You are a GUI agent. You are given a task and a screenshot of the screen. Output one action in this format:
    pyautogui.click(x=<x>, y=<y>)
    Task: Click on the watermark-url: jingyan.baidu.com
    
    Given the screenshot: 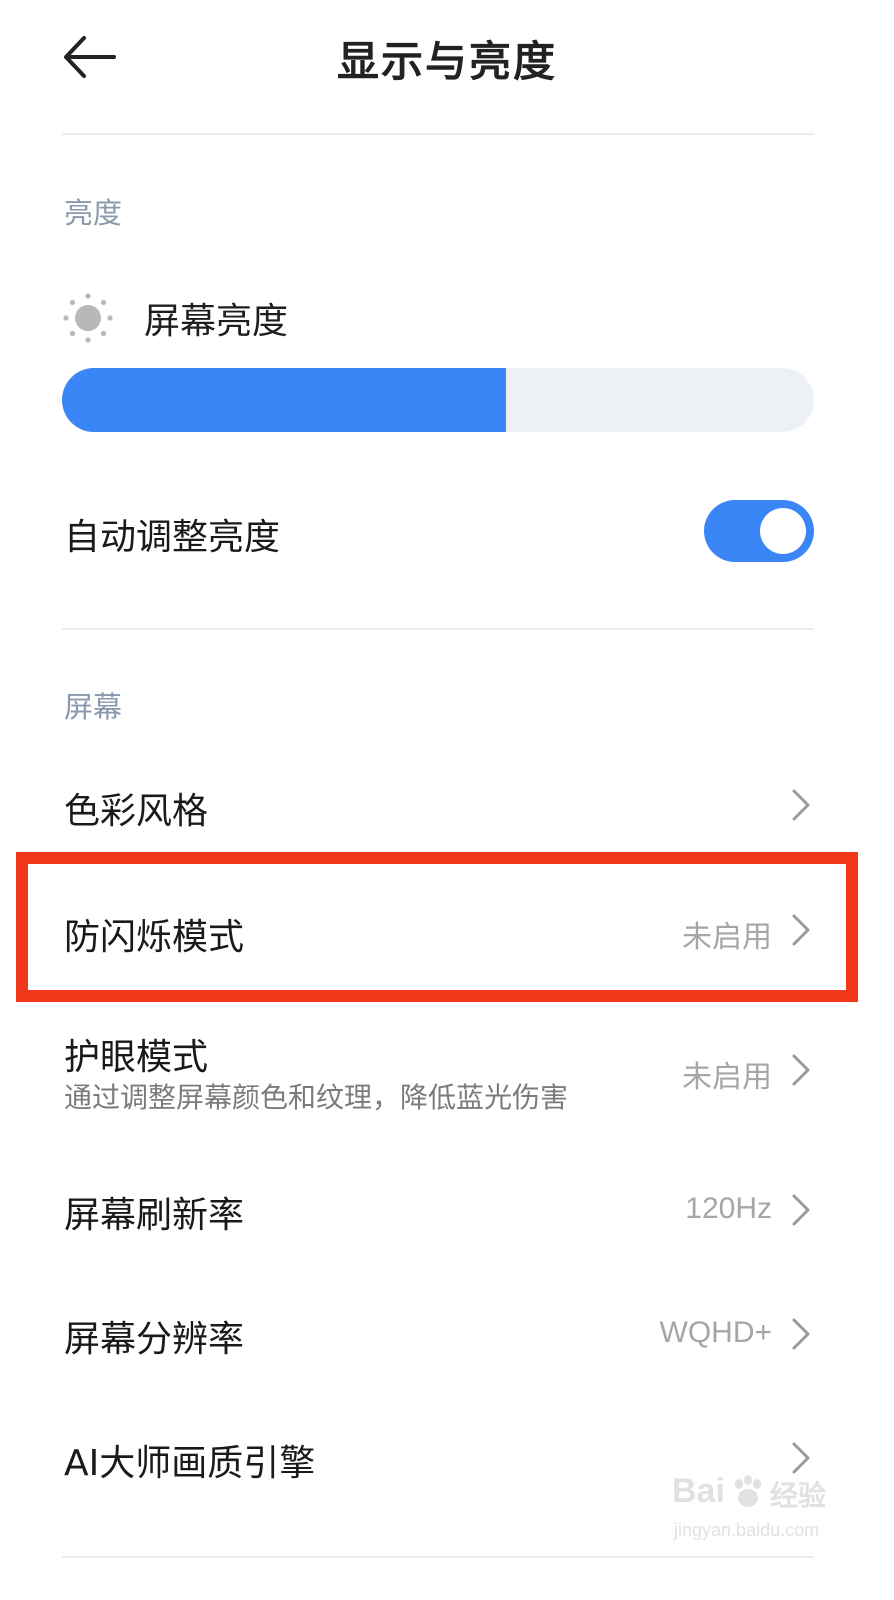 What is the action you would take?
    pyautogui.click(x=747, y=1530)
    